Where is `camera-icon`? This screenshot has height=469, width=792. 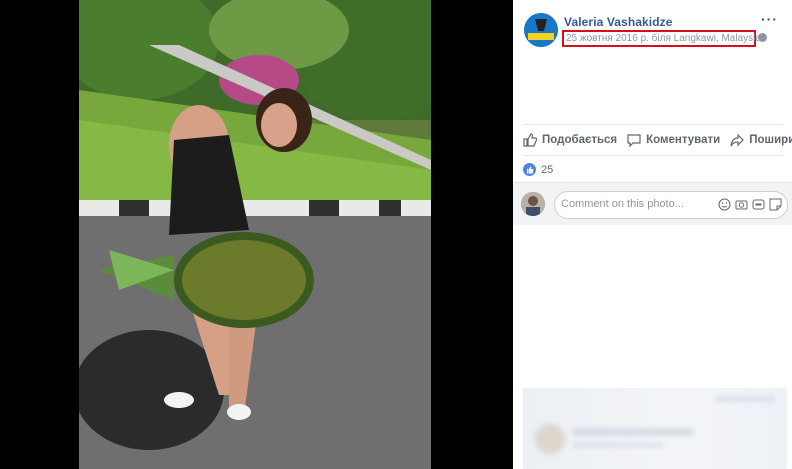 camera-icon is located at coordinates (741, 204).